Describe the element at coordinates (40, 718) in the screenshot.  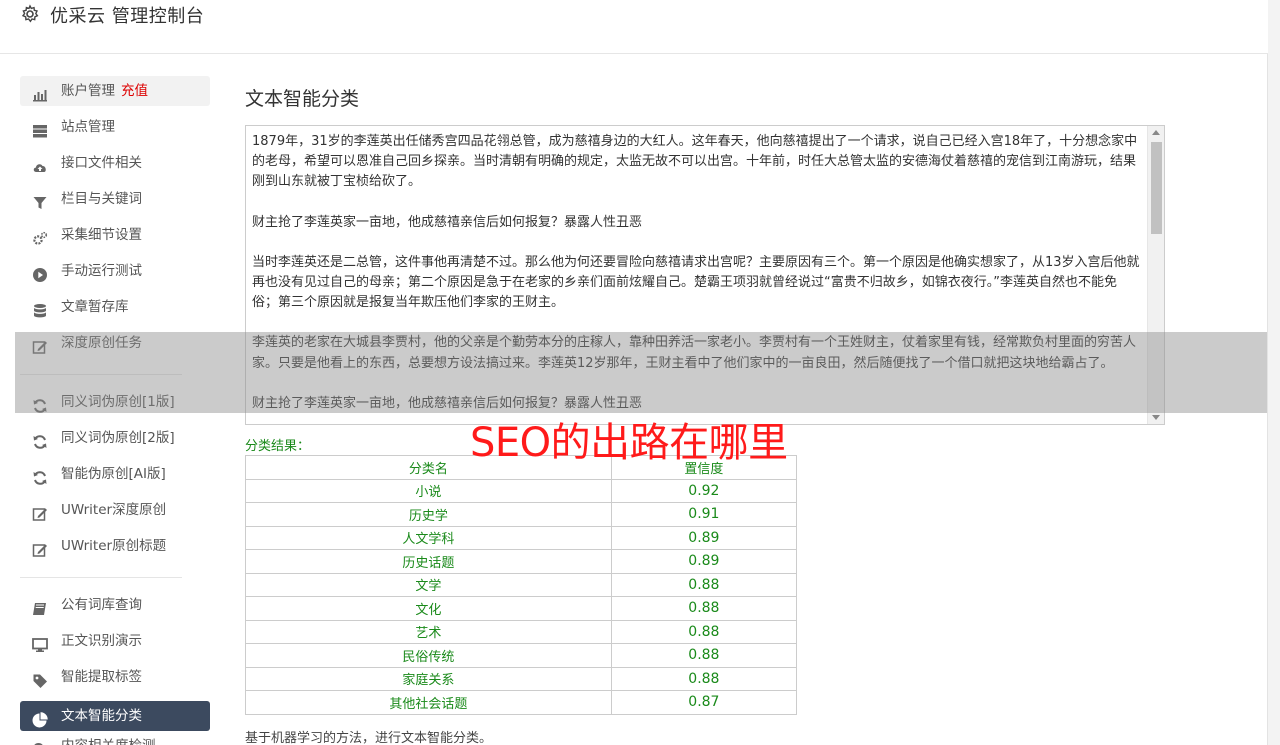
I see `pie-chart-icon` at that location.